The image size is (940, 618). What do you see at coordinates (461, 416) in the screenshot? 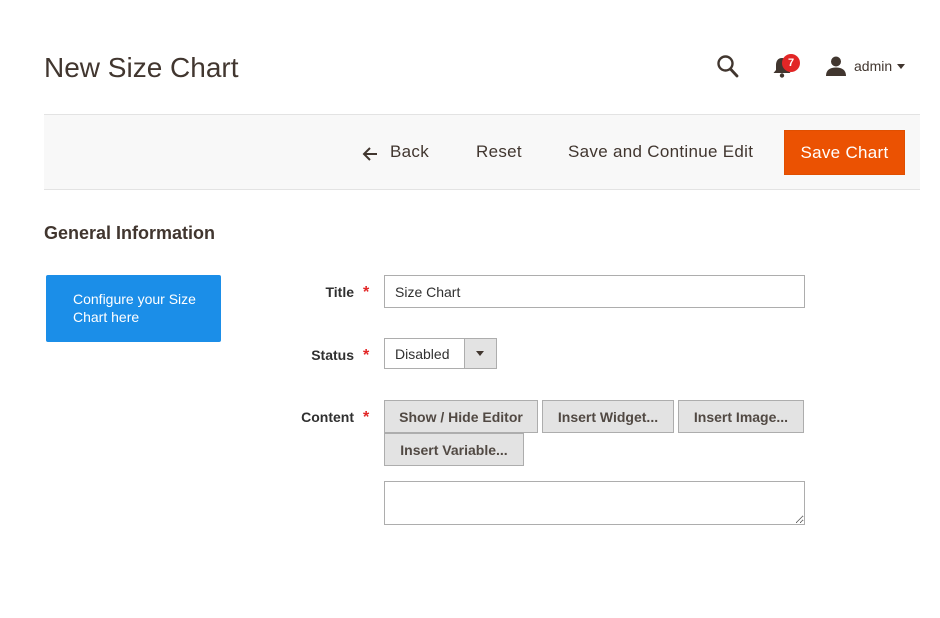
I see `show-hide-editor-button: Show / Hide Editor` at bounding box center [461, 416].